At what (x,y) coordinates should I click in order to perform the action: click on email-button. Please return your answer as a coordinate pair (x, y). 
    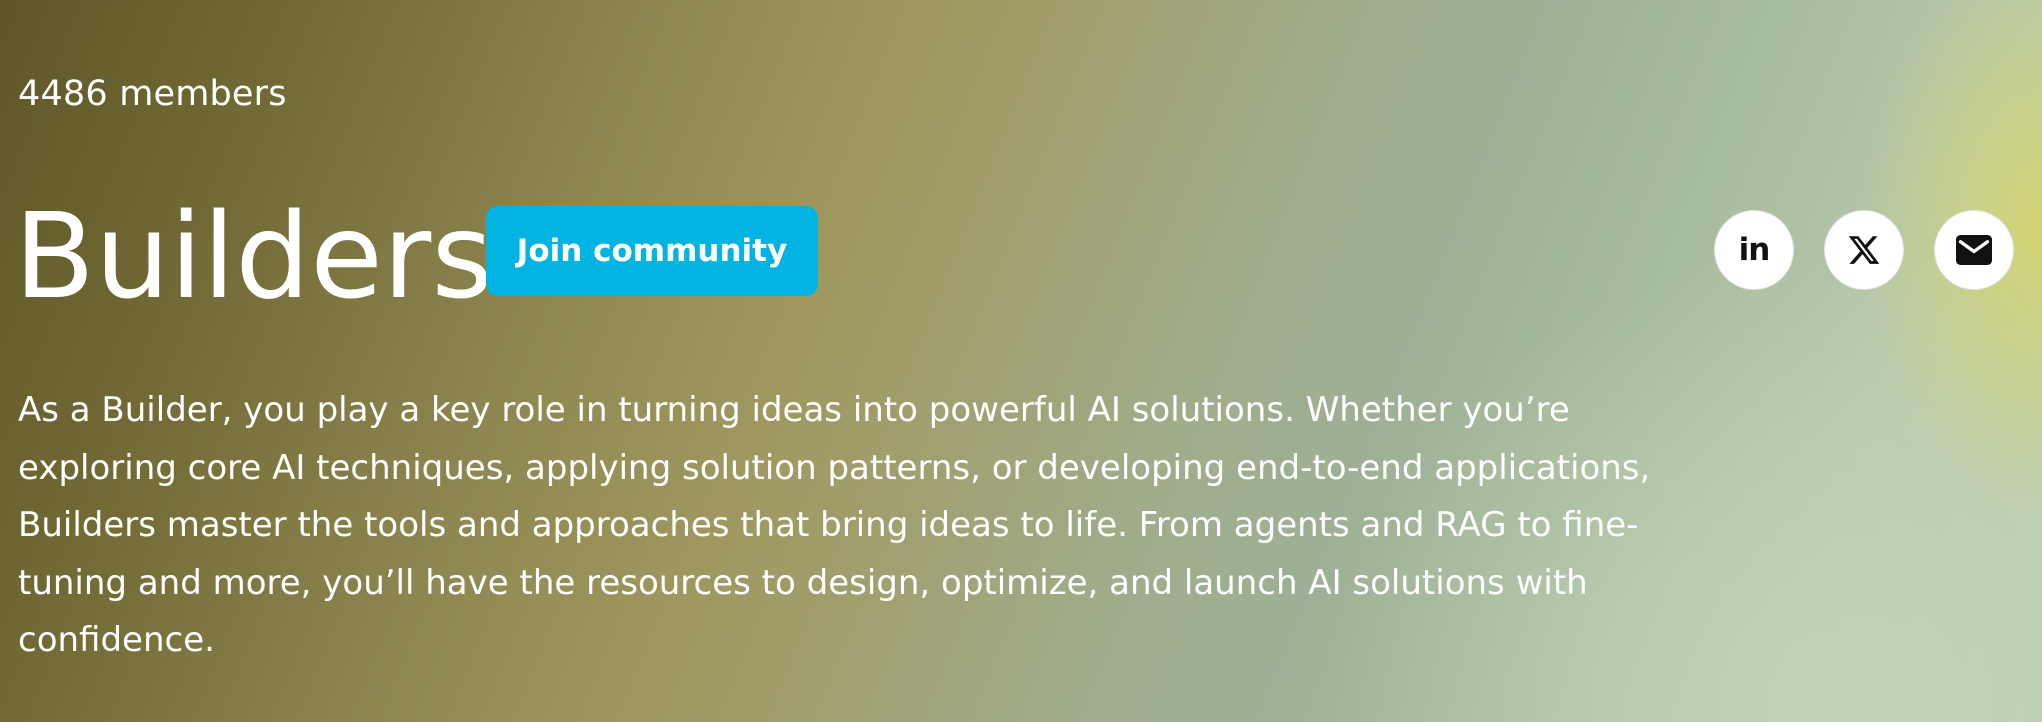
    Looking at the image, I should click on (1974, 250).